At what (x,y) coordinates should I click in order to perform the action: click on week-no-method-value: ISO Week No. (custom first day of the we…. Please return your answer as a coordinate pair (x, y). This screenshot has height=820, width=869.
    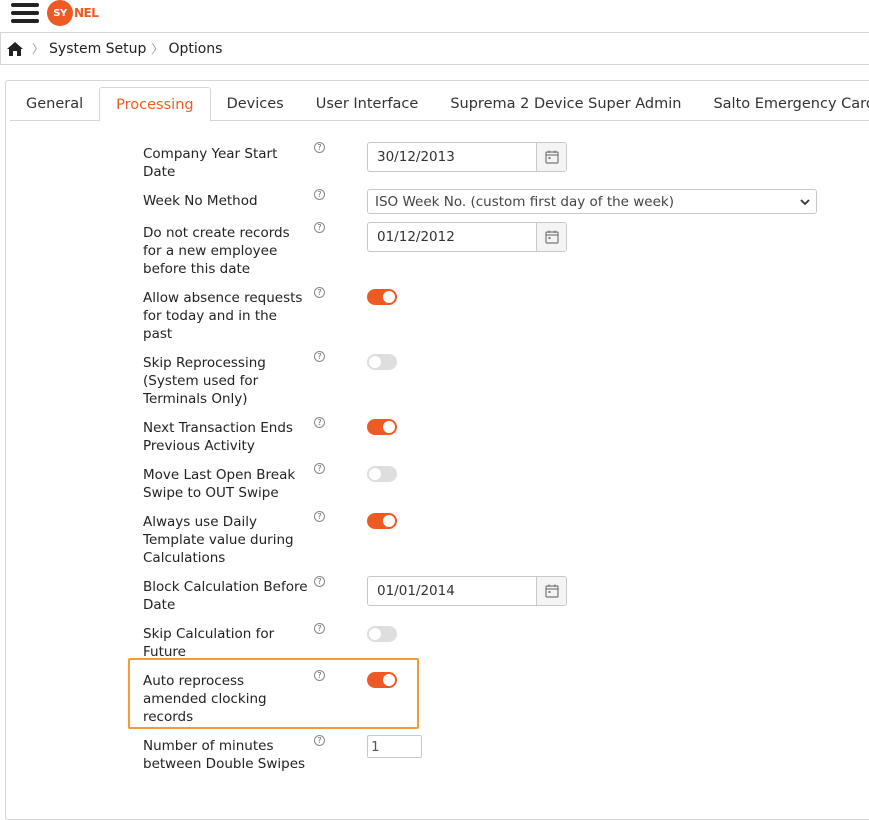
    Looking at the image, I should click on (525, 201).